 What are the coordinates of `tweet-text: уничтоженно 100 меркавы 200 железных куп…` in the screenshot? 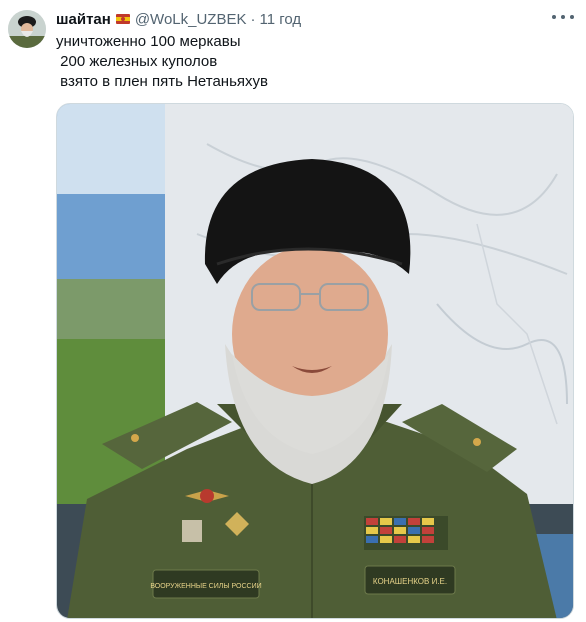 It's located at (296, 62).